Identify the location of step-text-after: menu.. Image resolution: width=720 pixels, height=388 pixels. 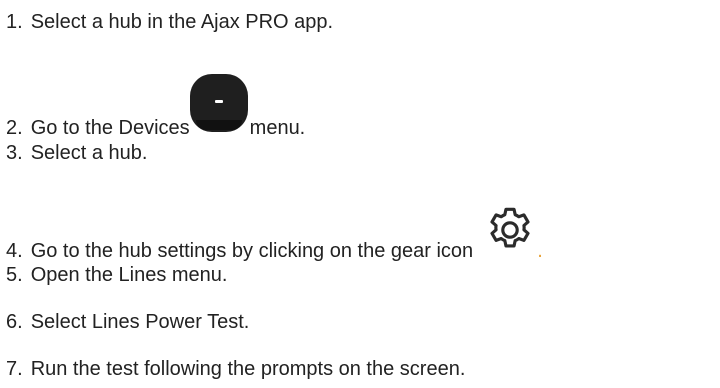
(277, 128).